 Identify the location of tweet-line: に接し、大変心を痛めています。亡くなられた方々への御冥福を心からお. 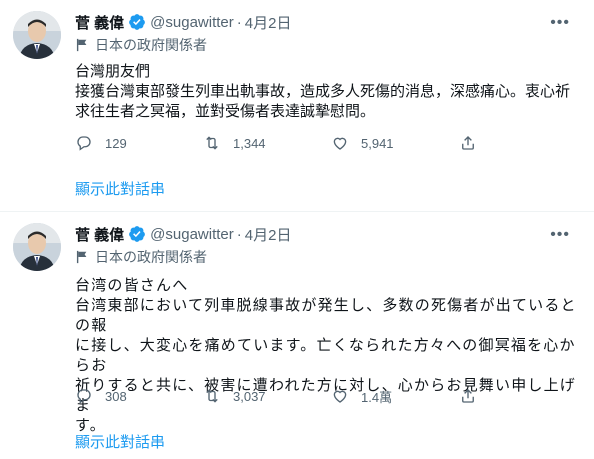
(325, 355).